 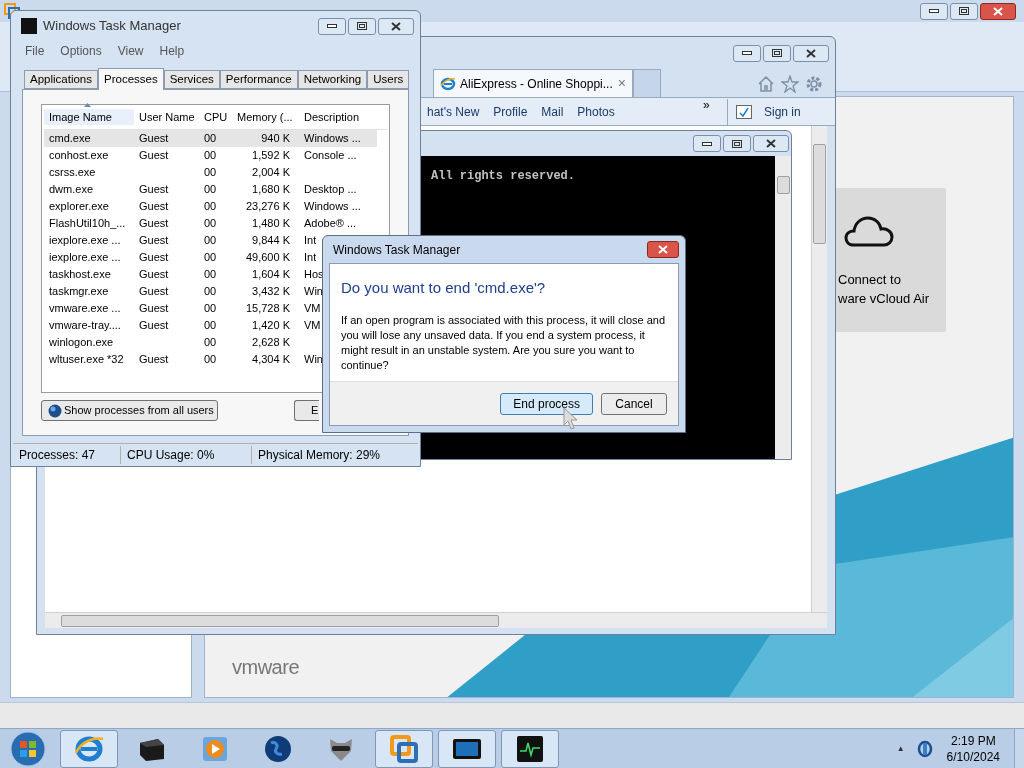 I want to click on show-all-users-button: Show processes from all users, so click(x=129, y=410).